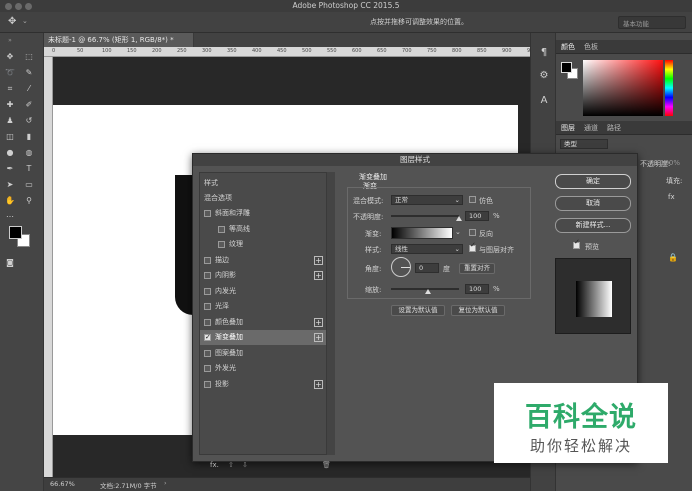  What do you see at coordinates (29, 184) in the screenshot?
I see `rectangle-tool-icon: ▭` at bounding box center [29, 184].